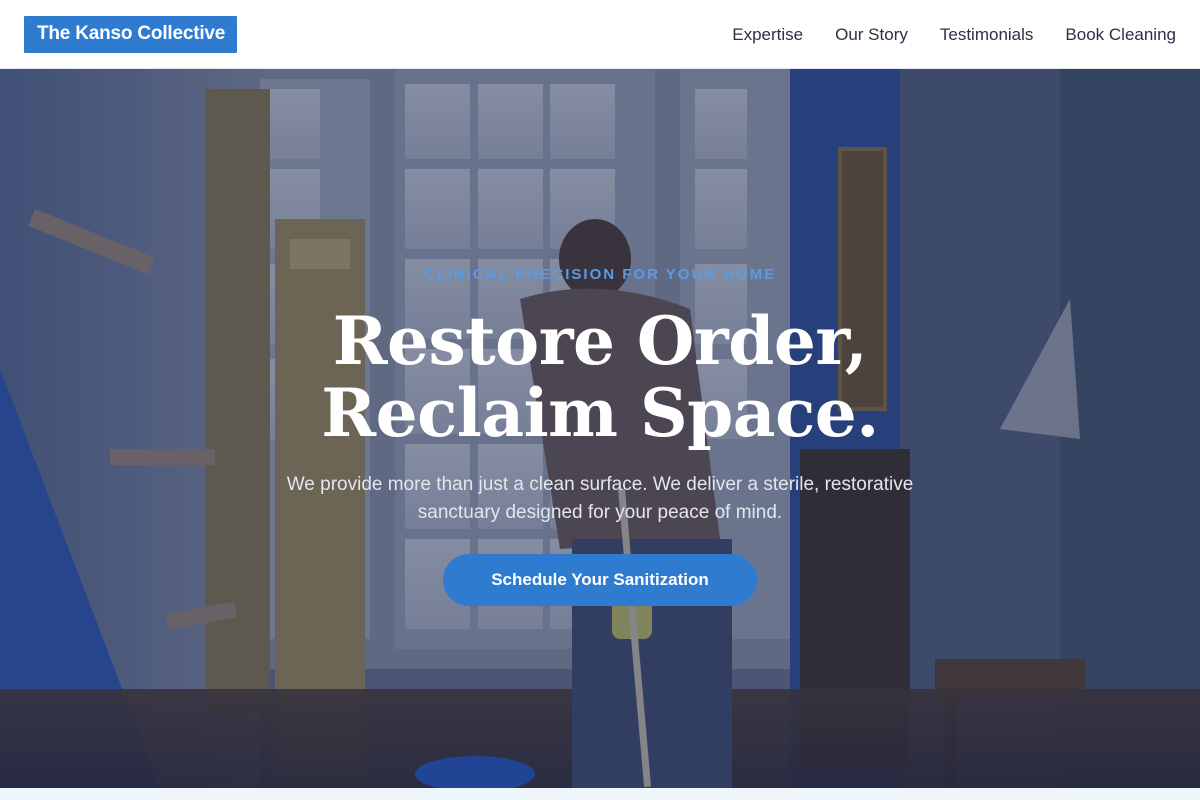 The height and width of the screenshot is (800, 1200). Describe the element at coordinates (131, 34) in the screenshot. I see `brand-logo: The Kanso Collective` at that location.